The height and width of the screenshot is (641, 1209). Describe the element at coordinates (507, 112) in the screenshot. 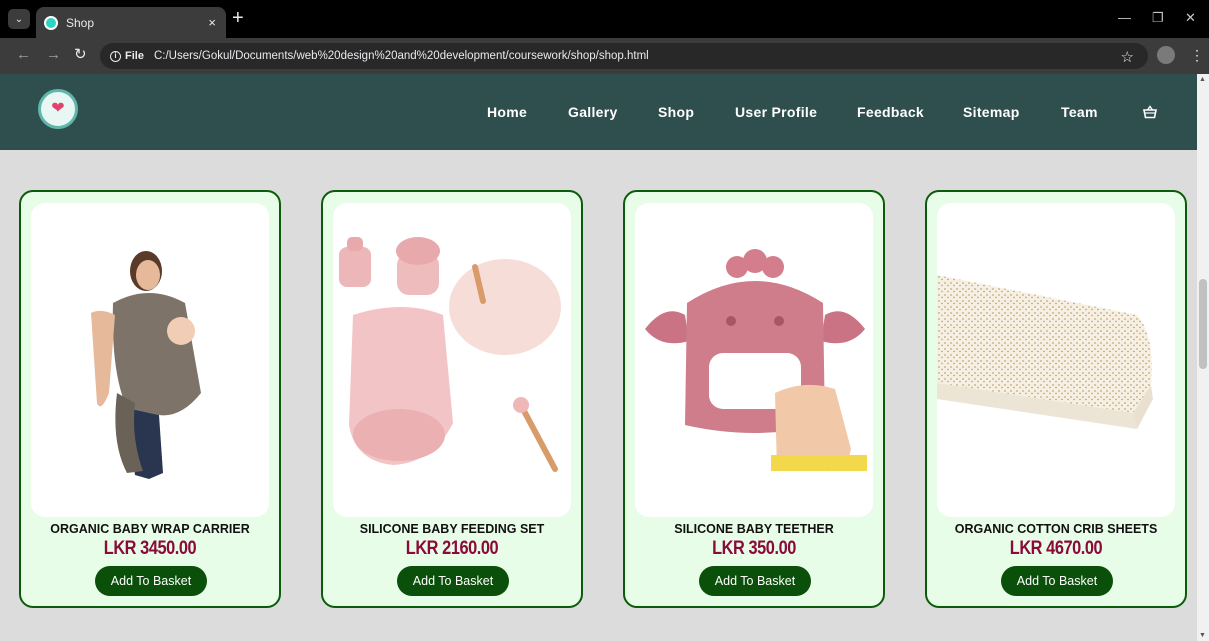

I see `nav-home: Home` at that location.